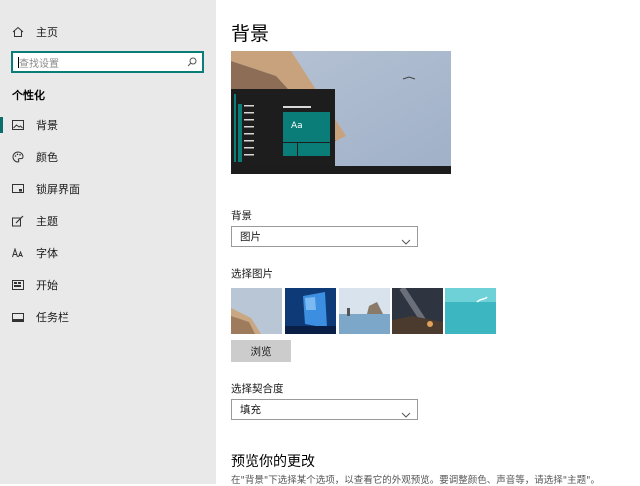  What do you see at coordinates (250, 34) in the screenshot?
I see `page-title: 背景` at bounding box center [250, 34].